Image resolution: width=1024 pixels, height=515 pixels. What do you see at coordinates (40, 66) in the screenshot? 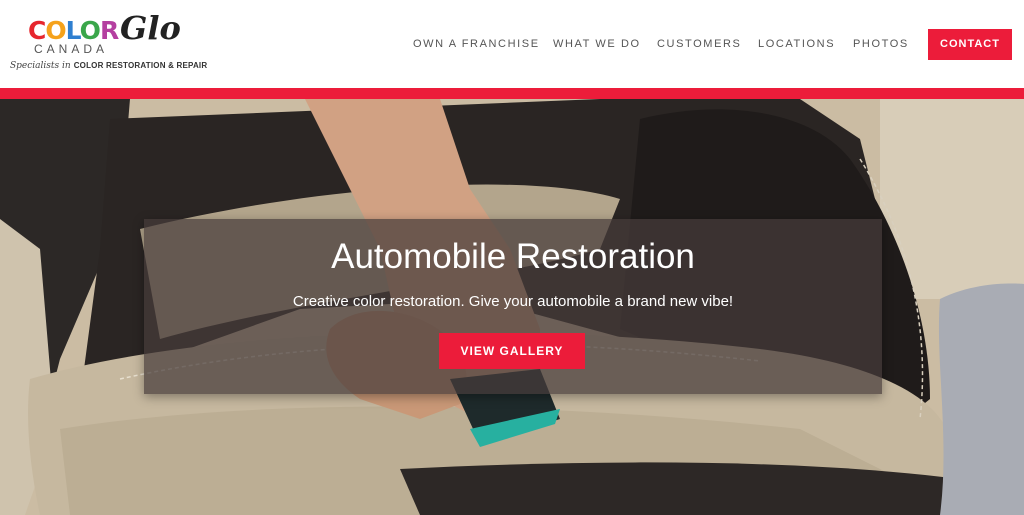
I see `tagline-prefix: Specialists in` at bounding box center [40, 66].